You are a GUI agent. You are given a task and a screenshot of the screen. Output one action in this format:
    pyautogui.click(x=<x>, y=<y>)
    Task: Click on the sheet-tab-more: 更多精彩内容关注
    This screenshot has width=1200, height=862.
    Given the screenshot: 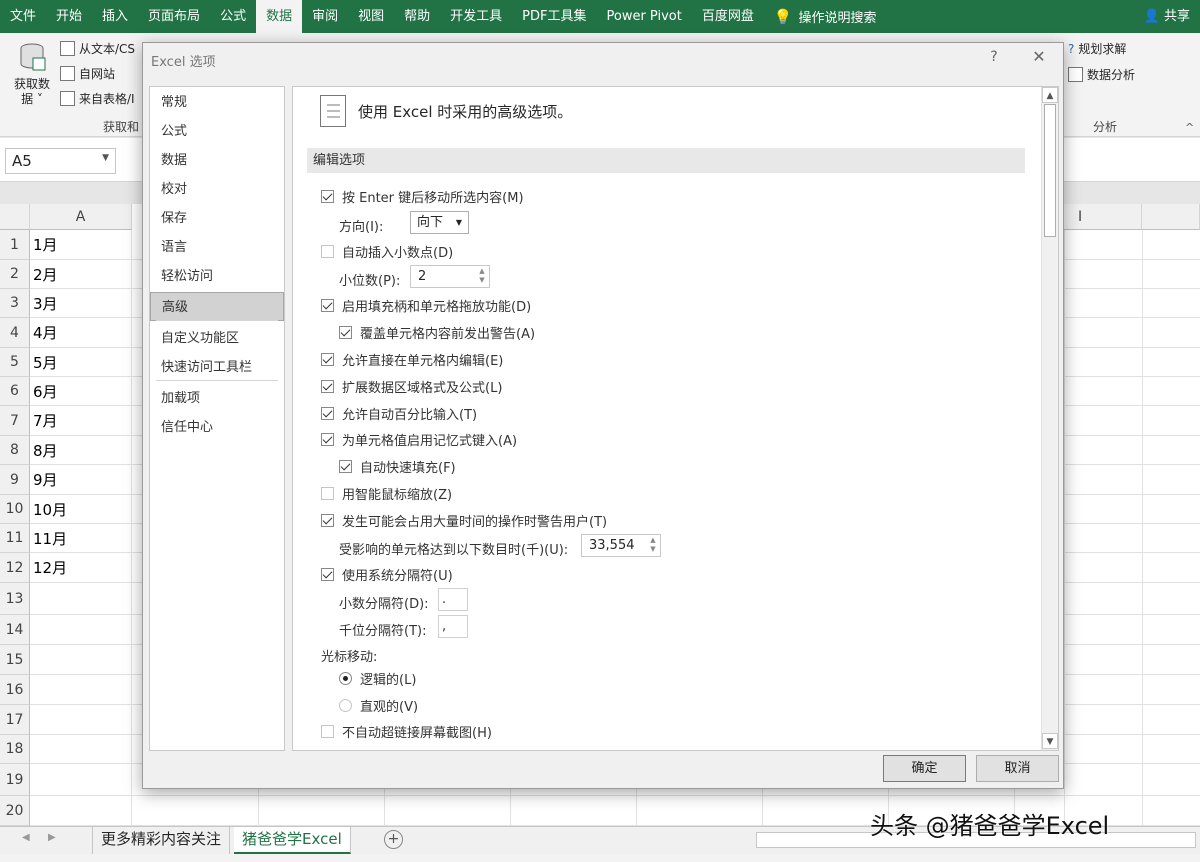 What is the action you would take?
    pyautogui.click(x=161, y=840)
    